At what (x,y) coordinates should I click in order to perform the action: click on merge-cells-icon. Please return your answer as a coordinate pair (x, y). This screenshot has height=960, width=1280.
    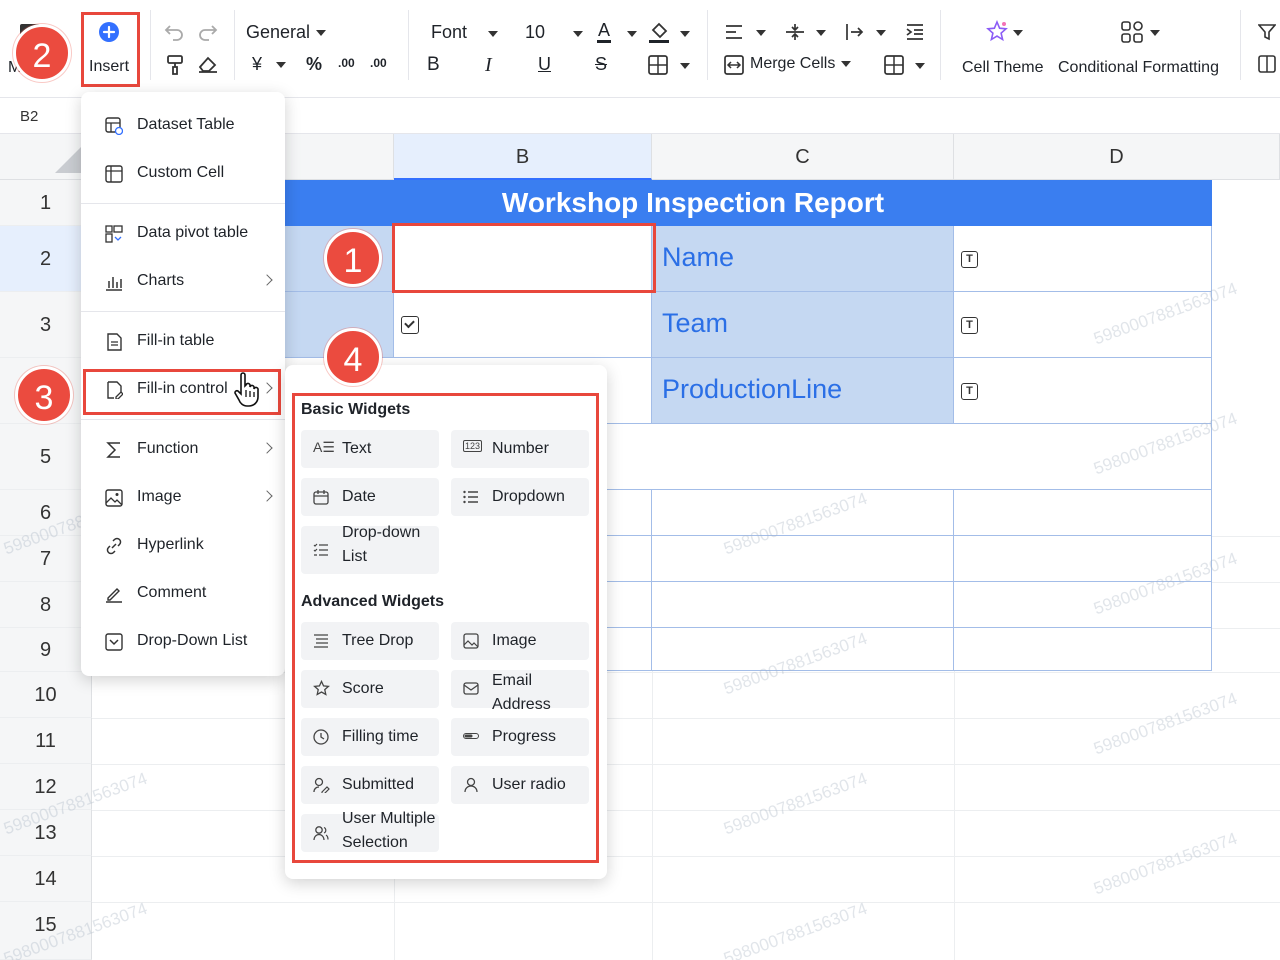
    Looking at the image, I should click on (734, 65).